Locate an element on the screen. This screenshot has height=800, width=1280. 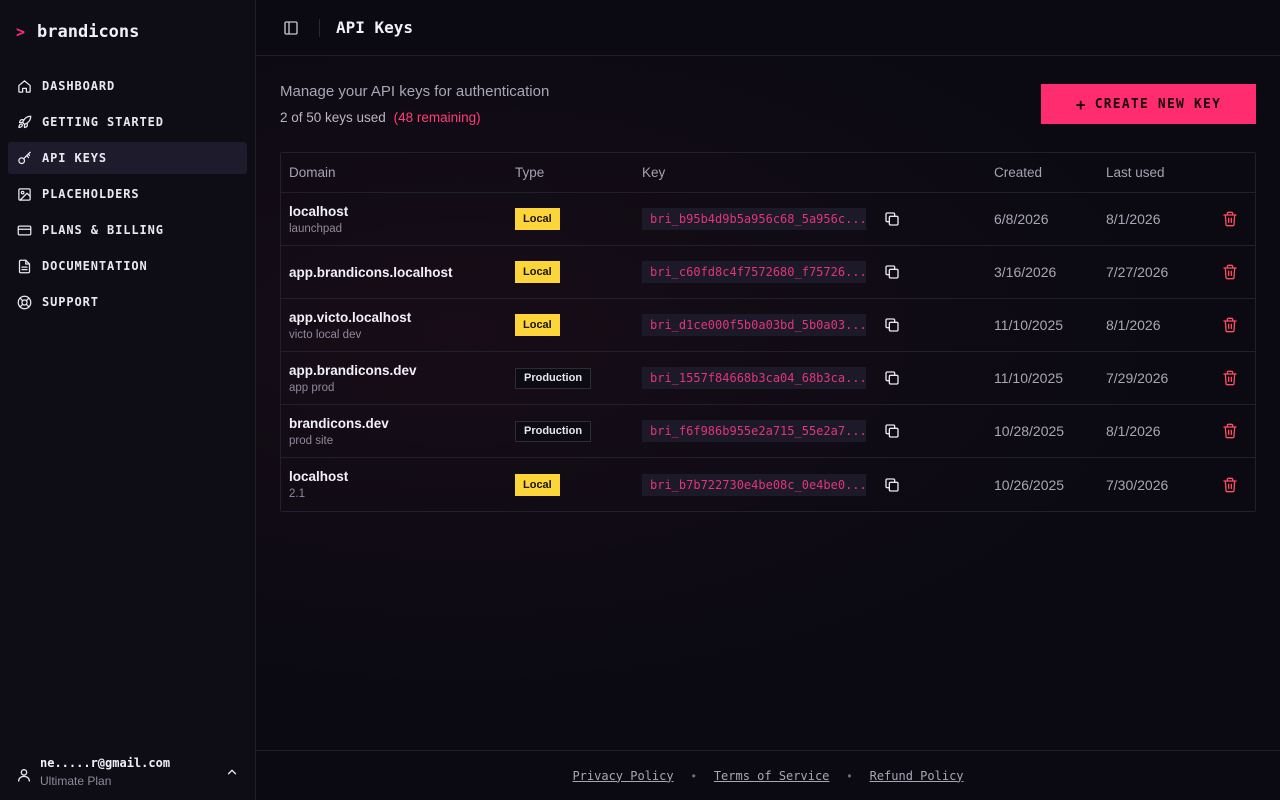
column-key: Key is located at coordinates (654, 172).